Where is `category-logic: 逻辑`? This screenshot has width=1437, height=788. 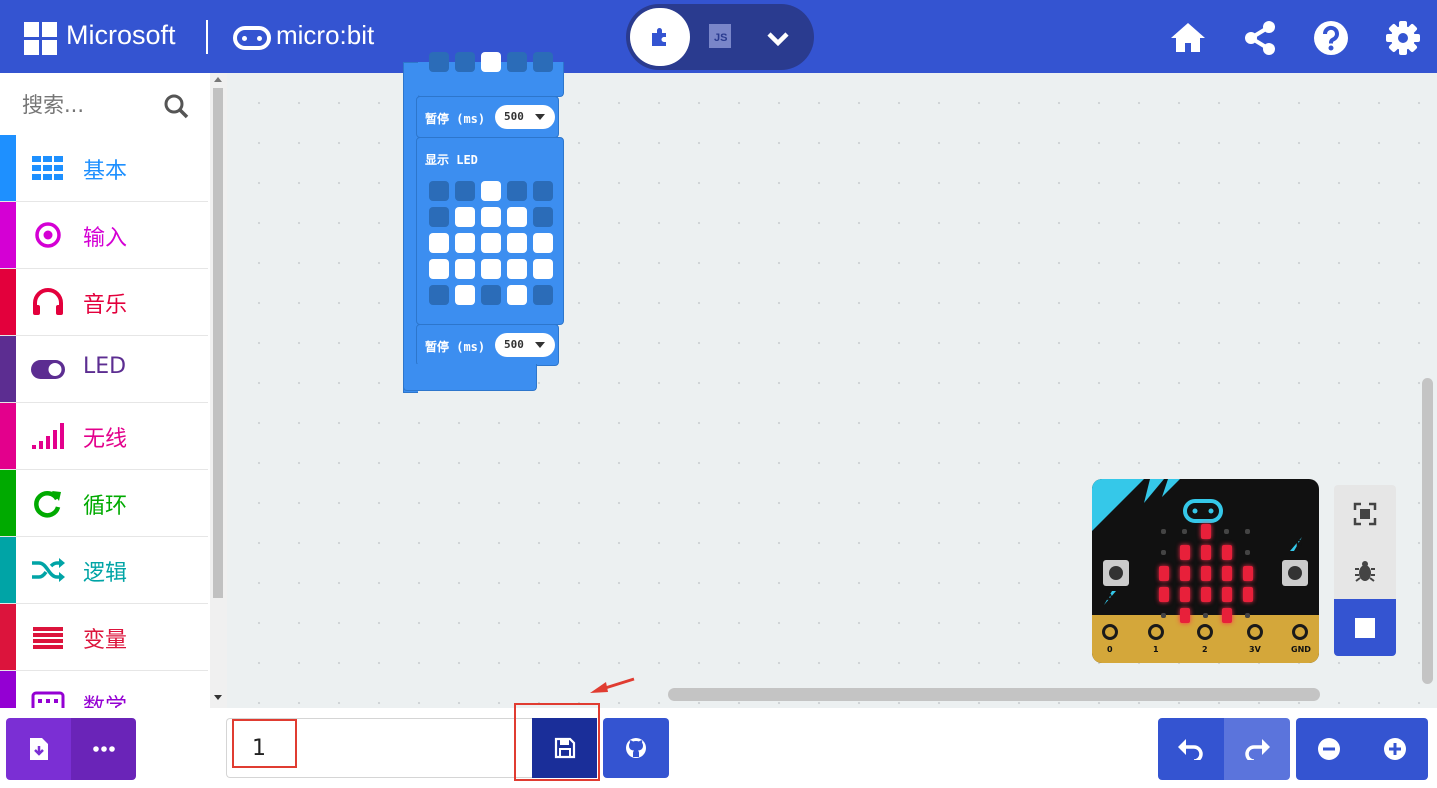 category-logic: 逻辑 is located at coordinates (104, 570).